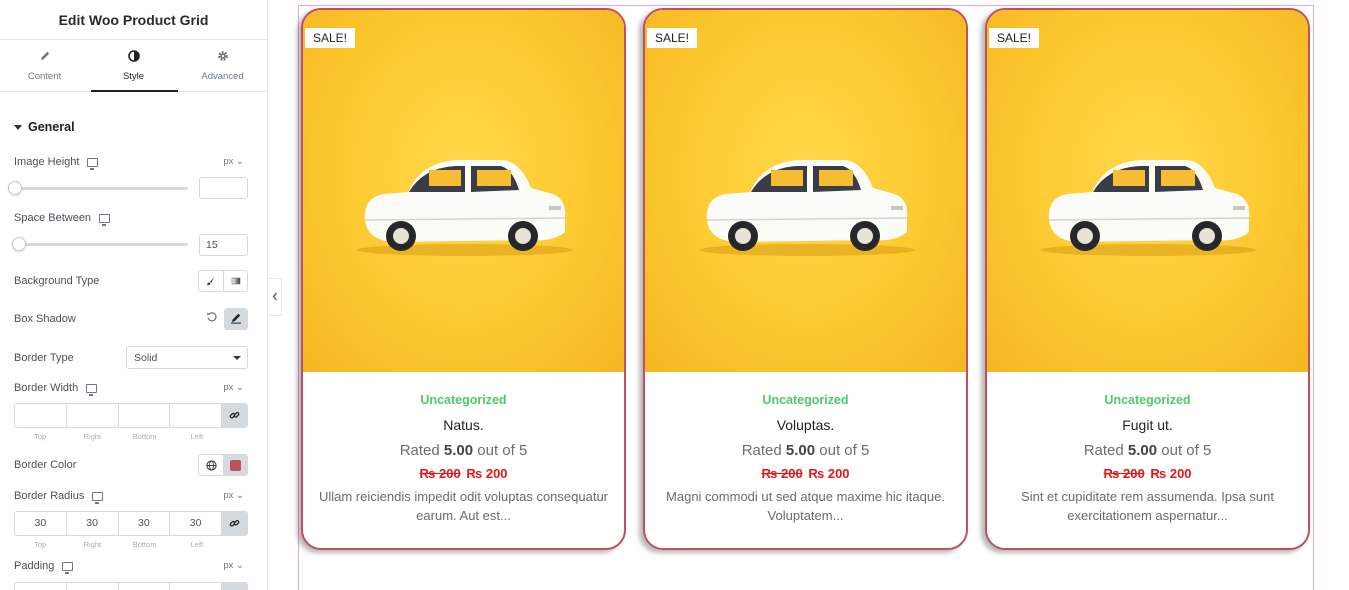 The height and width of the screenshot is (590, 1349). Describe the element at coordinates (93, 586) in the screenshot. I see `padding-right` at that location.